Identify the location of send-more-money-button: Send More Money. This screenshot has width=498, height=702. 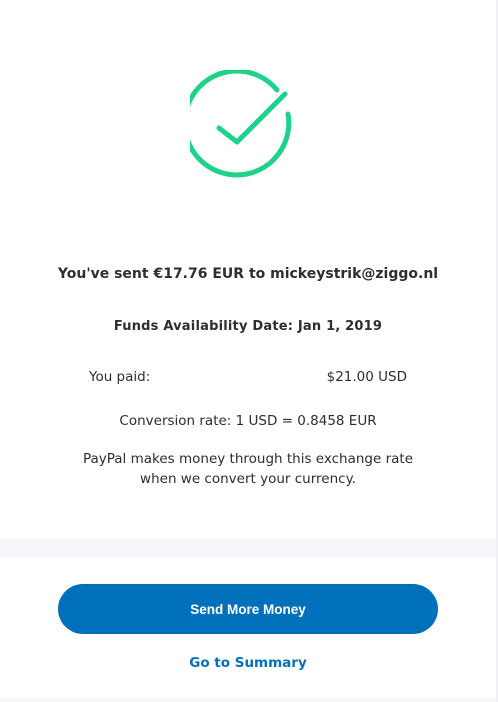
(248, 609).